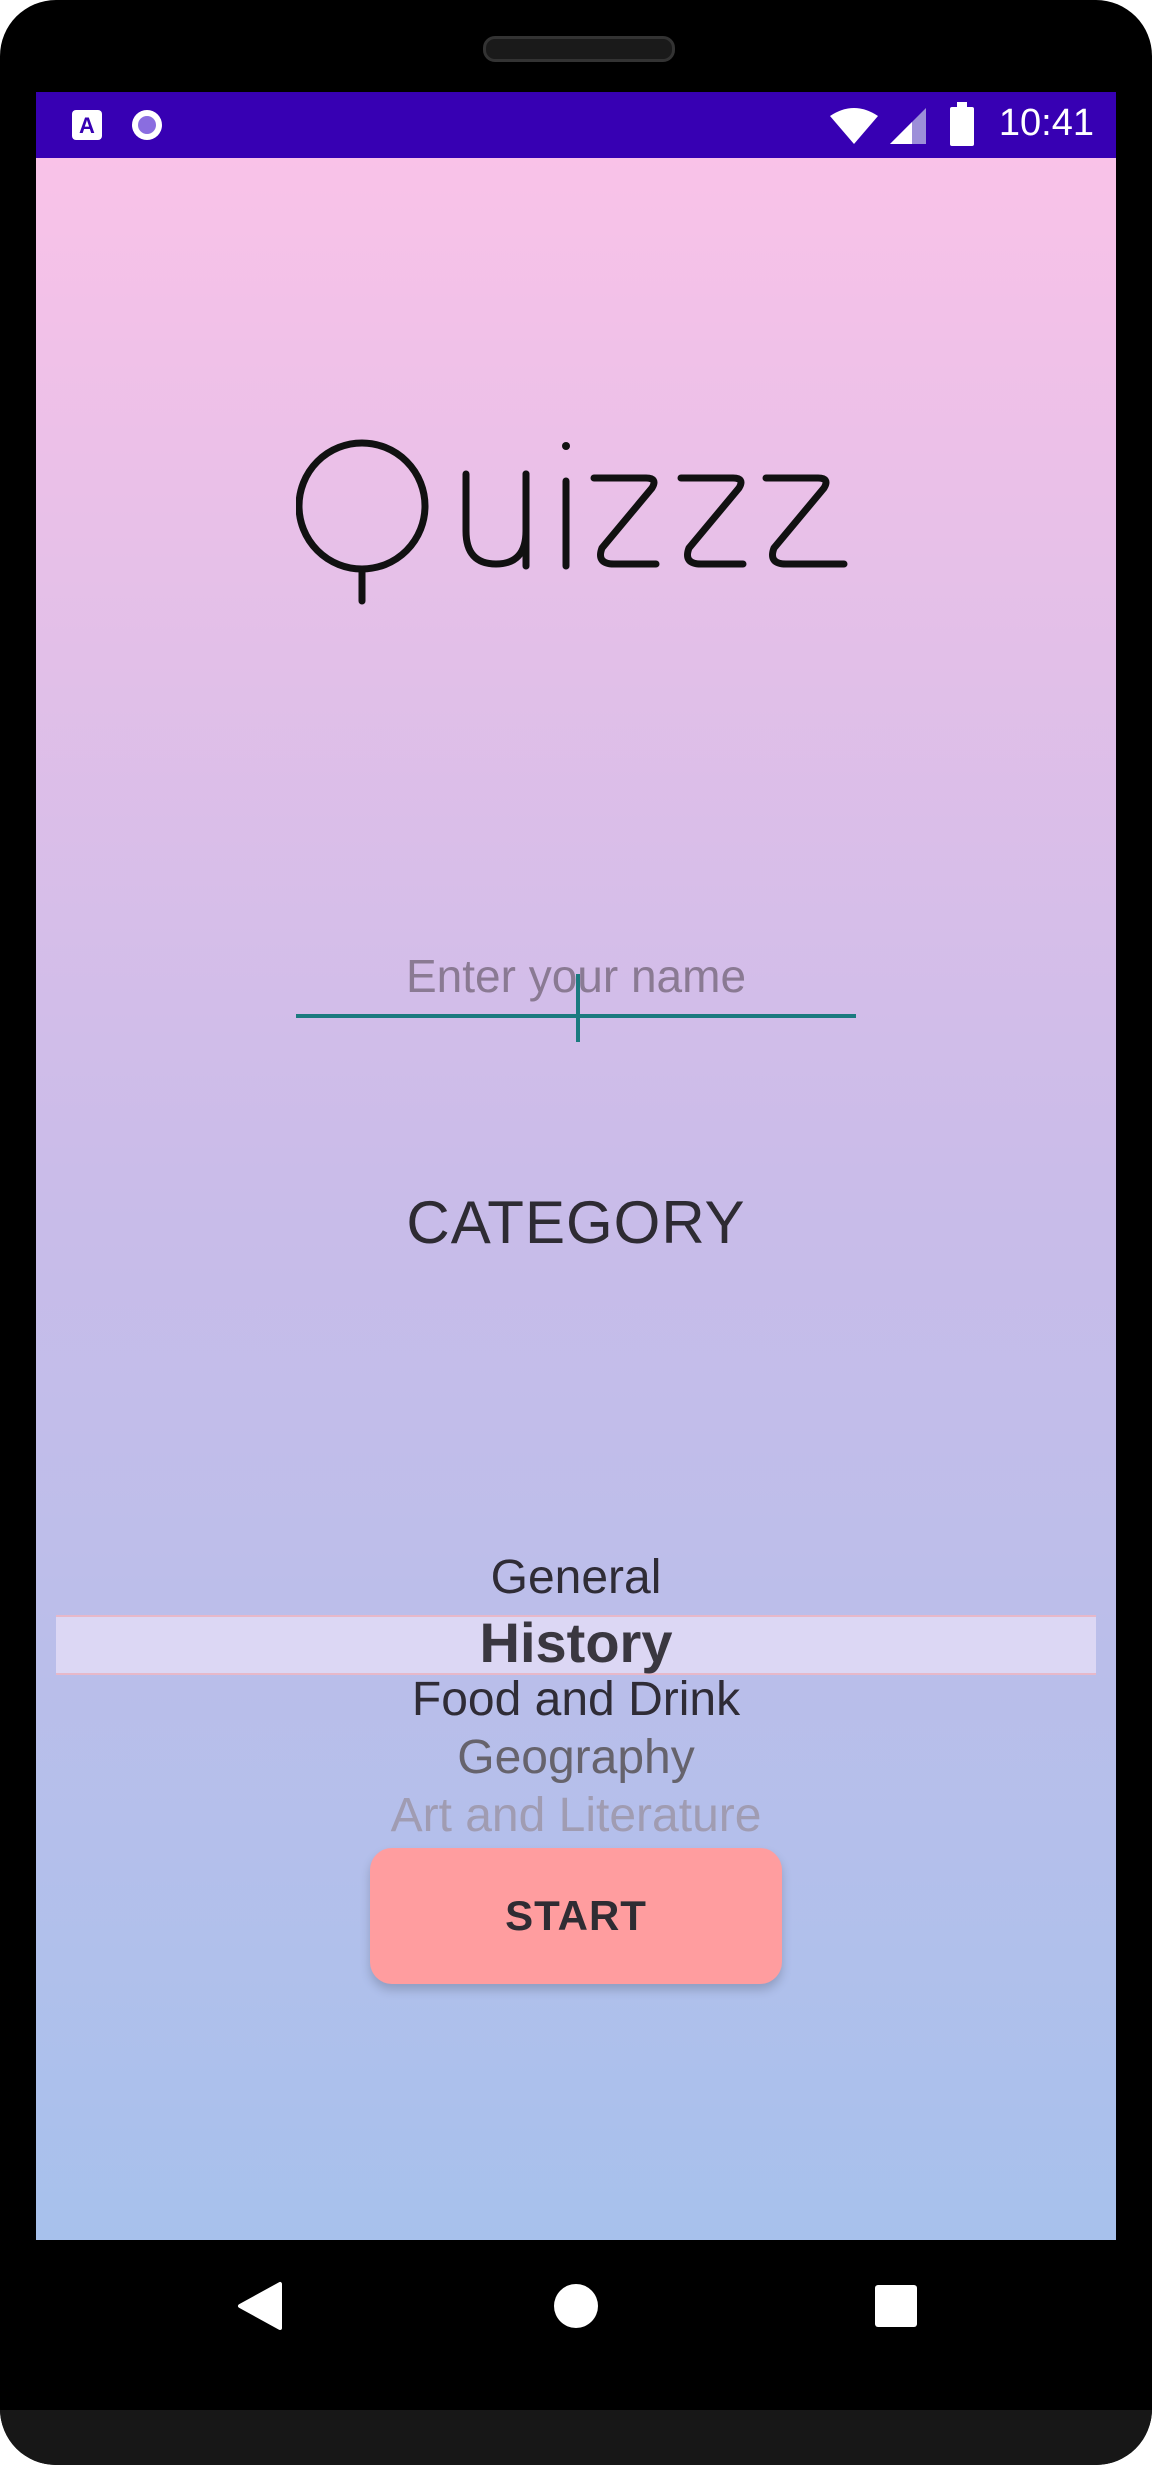  Describe the element at coordinates (576, 2437) in the screenshot. I see `bottom-bezel` at that location.